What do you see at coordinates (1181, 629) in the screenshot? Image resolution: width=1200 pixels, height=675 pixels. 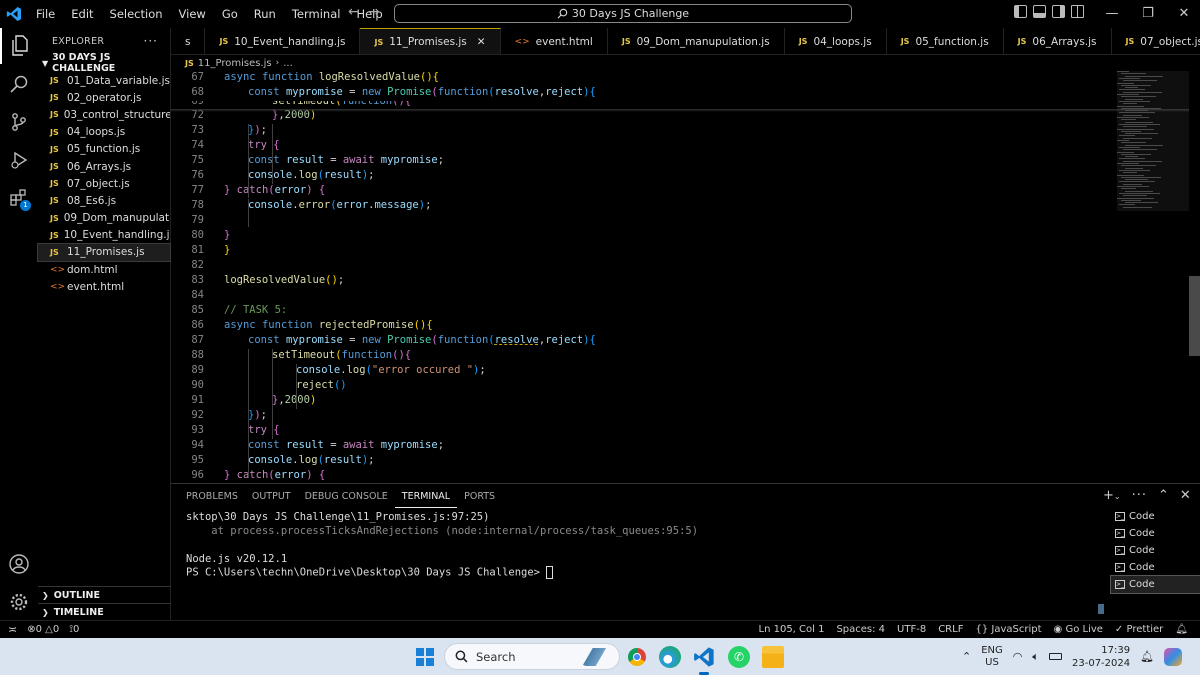 I see `notifications-bell-icon: 🔔︎` at bounding box center [1181, 629].